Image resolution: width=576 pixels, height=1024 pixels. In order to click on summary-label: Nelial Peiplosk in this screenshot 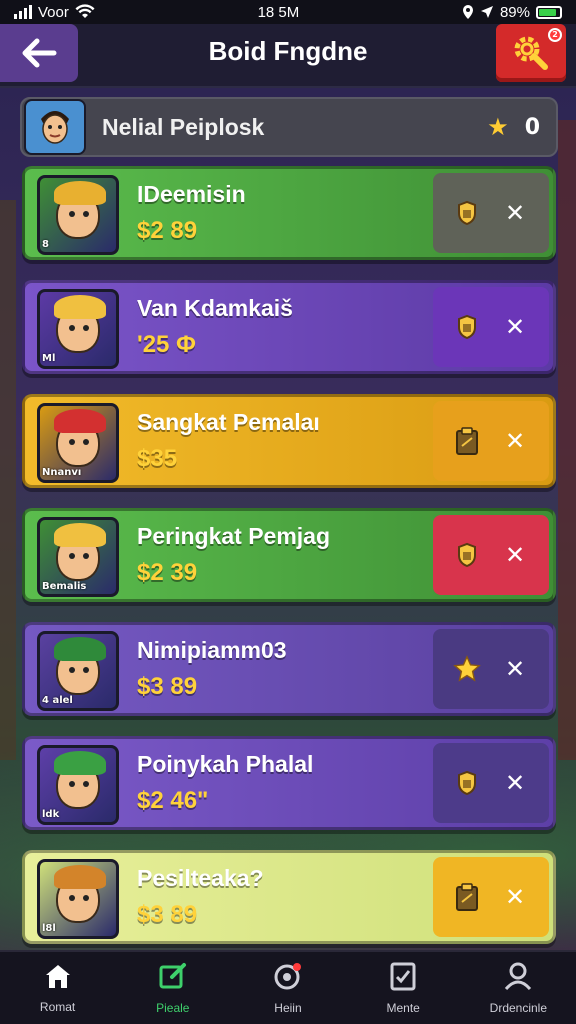, I will do `click(183, 126)`.